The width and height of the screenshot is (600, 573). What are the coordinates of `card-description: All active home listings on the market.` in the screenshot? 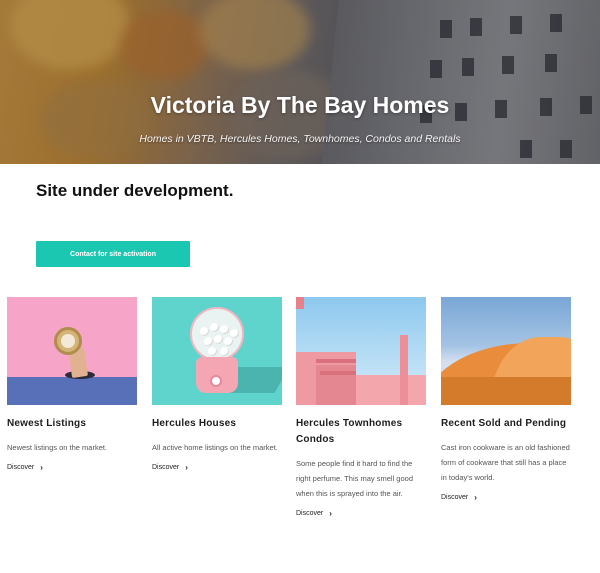 It's located at (215, 447).